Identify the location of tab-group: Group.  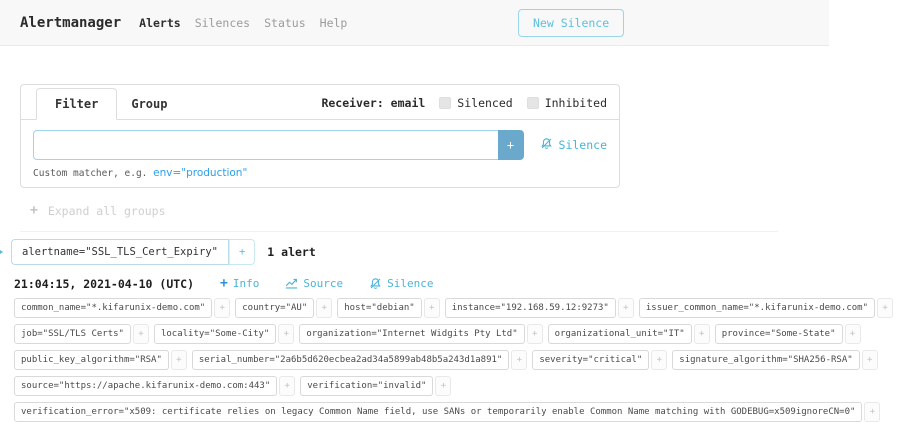
(149, 104).